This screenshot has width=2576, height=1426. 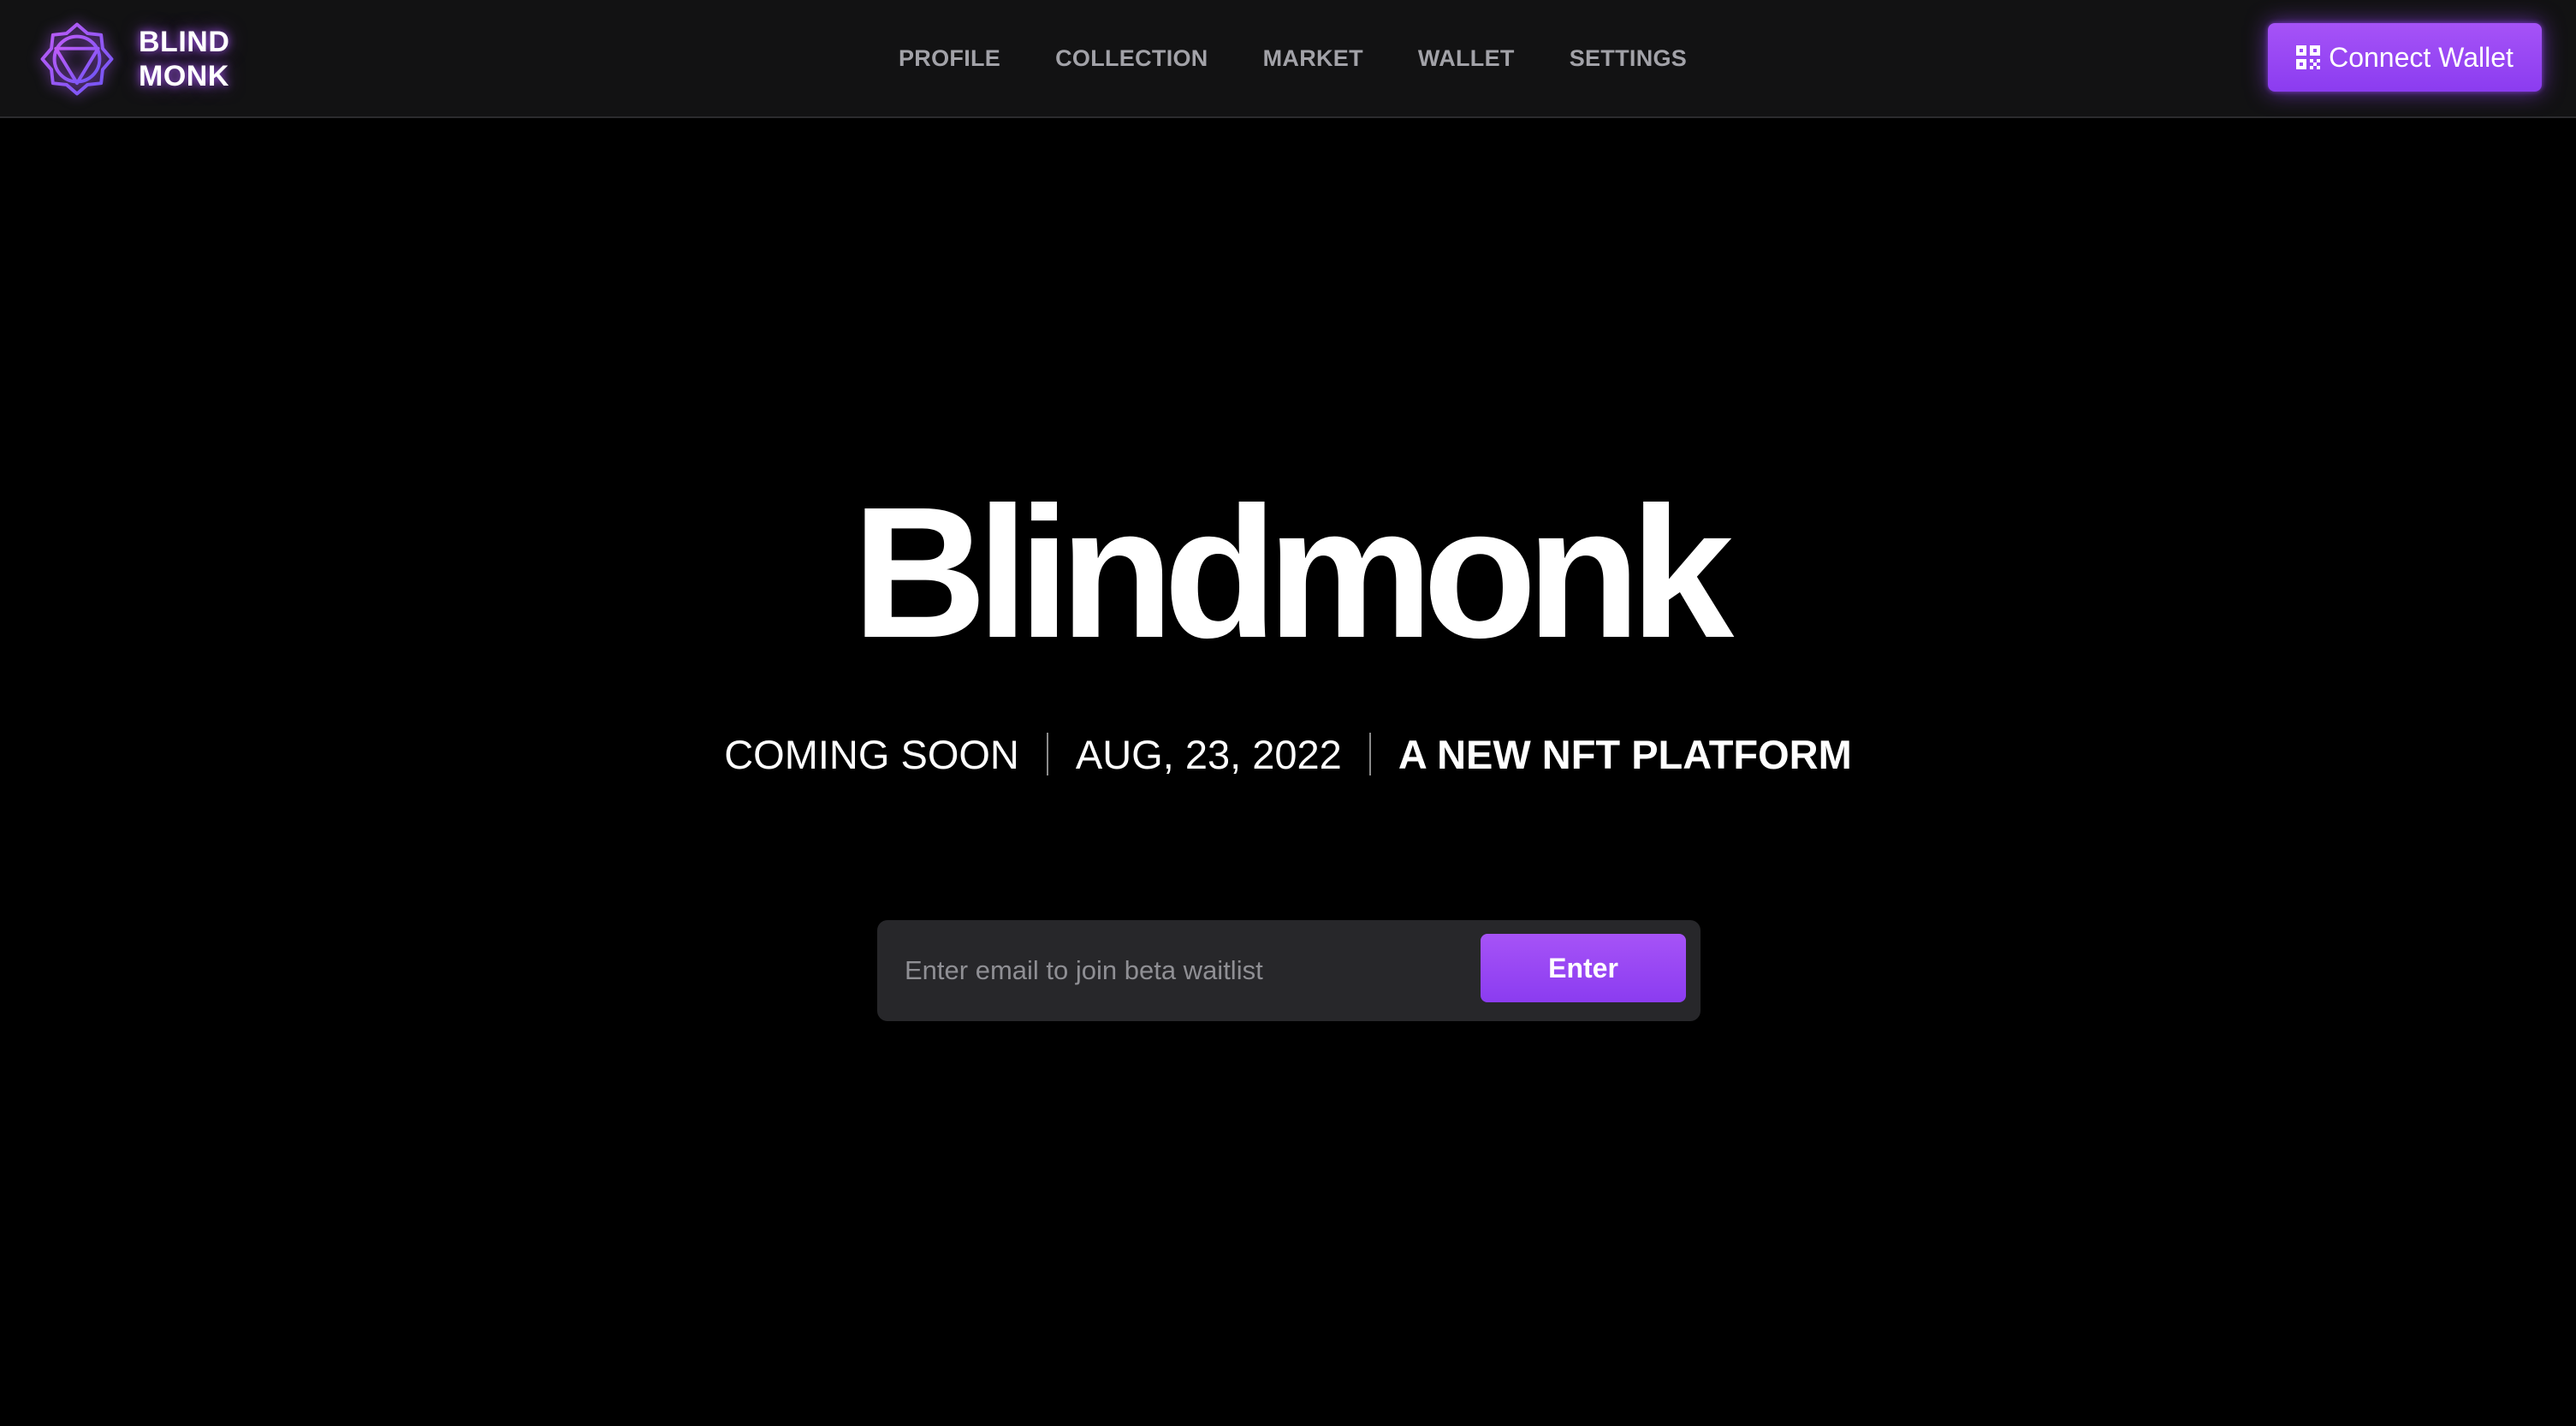 I want to click on hexagram-logo-icon, so click(x=77, y=59).